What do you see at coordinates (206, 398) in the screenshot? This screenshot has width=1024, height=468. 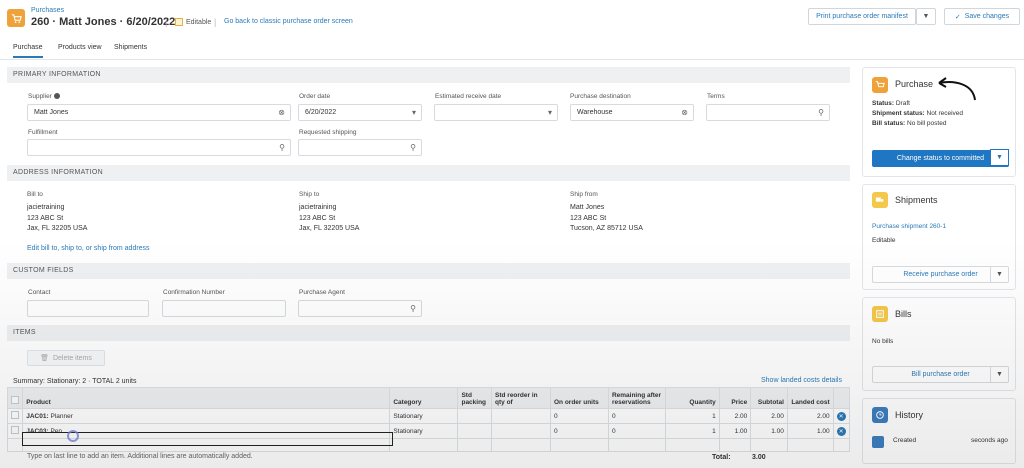 I see `col-product: Product` at bounding box center [206, 398].